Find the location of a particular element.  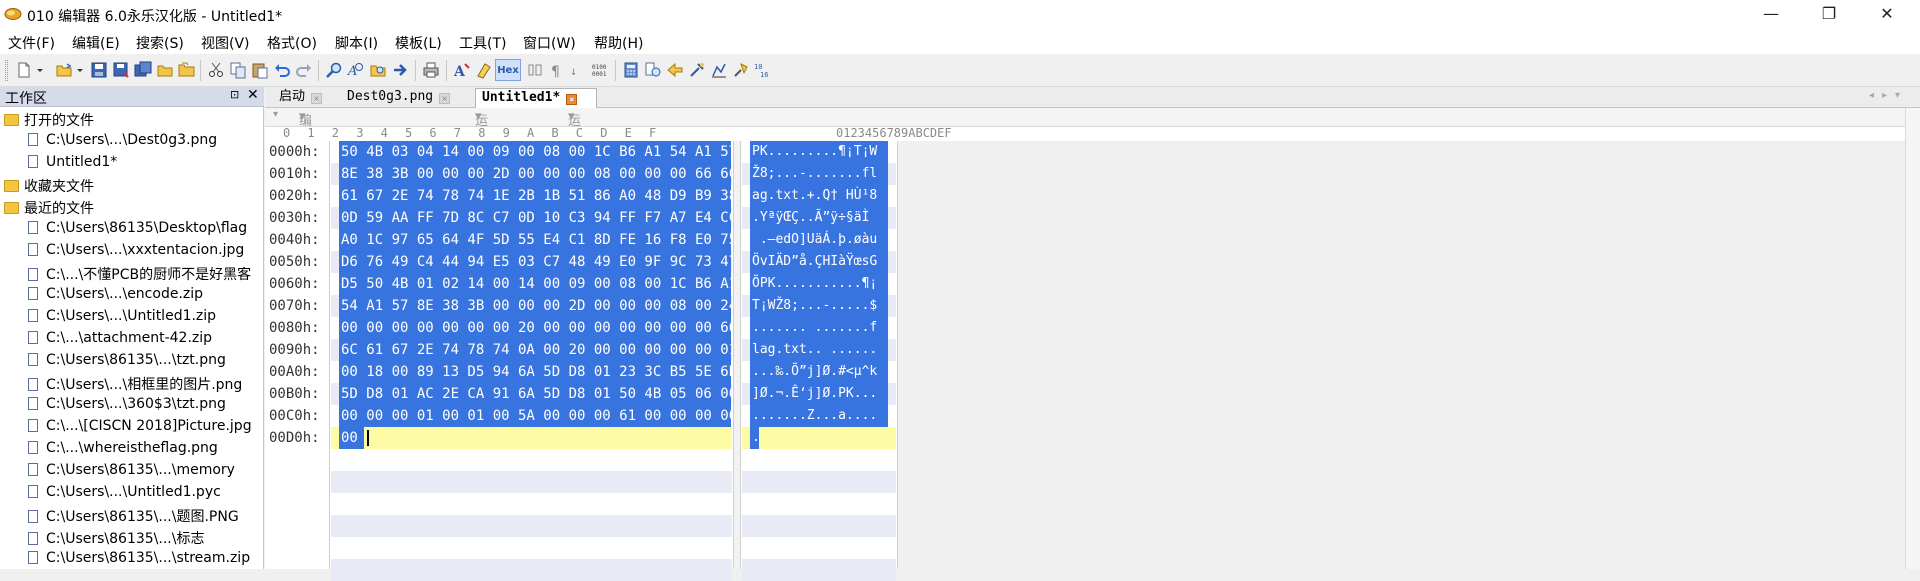

menu-edit: 编辑(E) is located at coordinates (96, 43).